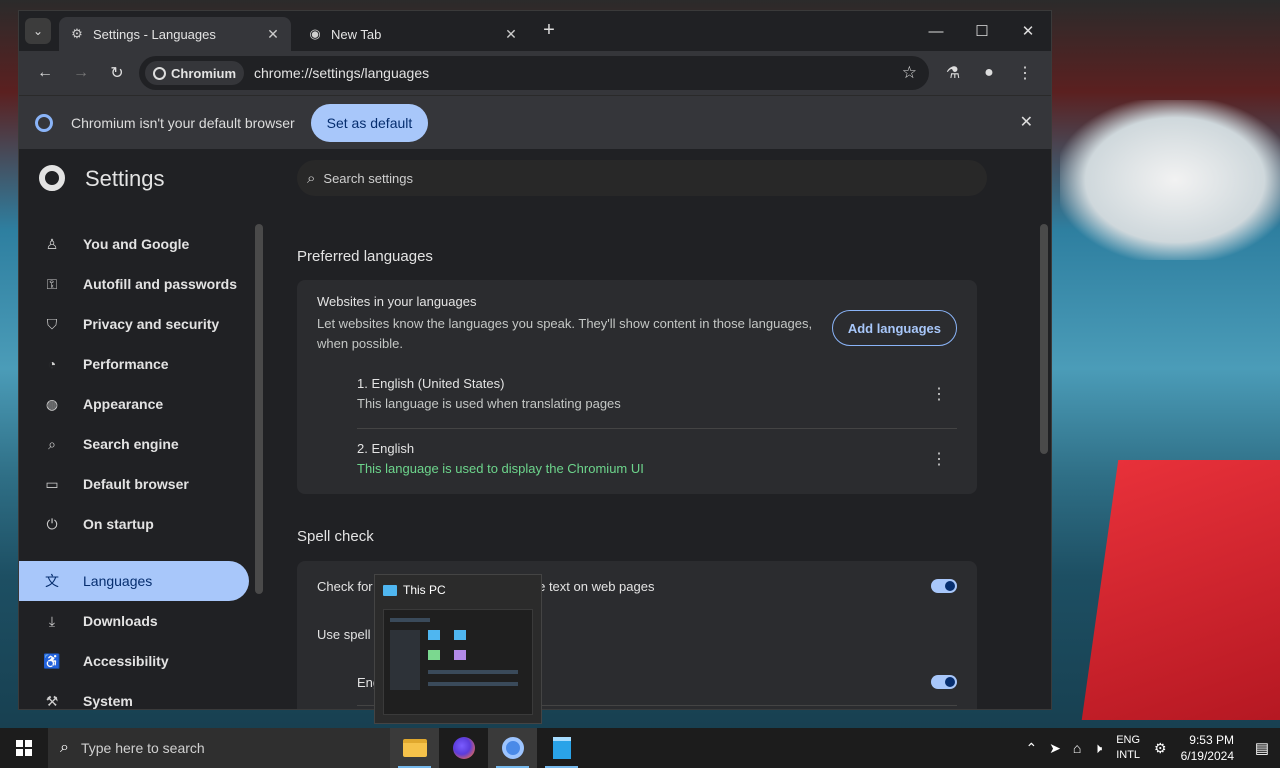 The image size is (1280, 768). What do you see at coordinates (151, 324) in the screenshot?
I see `sidebar-item-label: Privacy and security` at bounding box center [151, 324].